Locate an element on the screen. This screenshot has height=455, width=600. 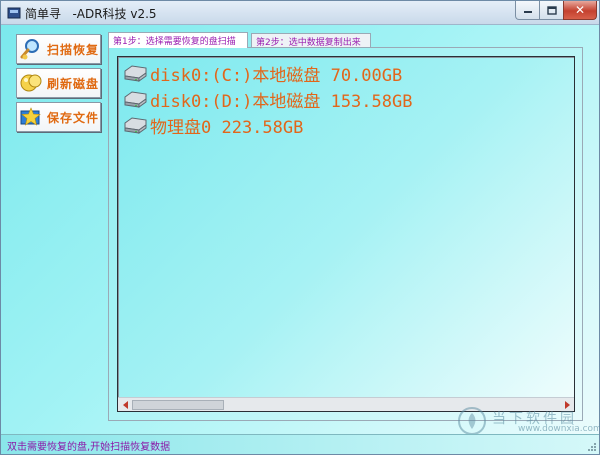
scrollbar-thumb is located at coordinates (178, 405).